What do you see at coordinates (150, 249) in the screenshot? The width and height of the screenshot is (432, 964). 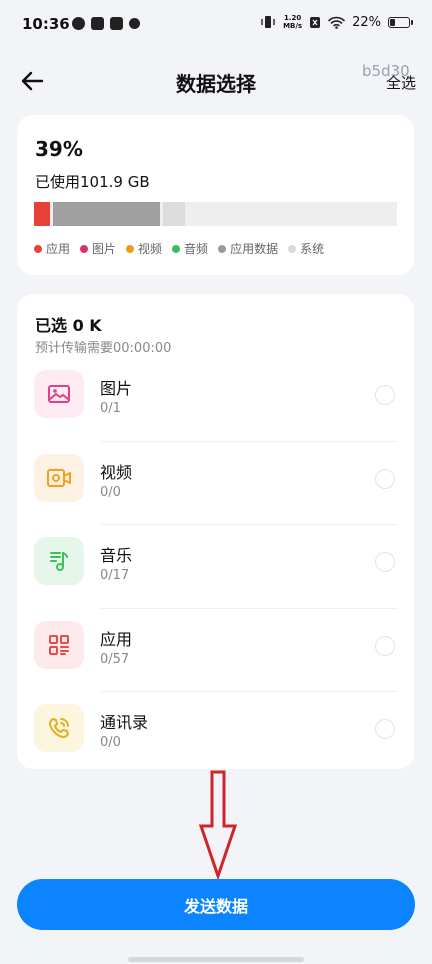 I see `legend-label: 视频` at bounding box center [150, 249].